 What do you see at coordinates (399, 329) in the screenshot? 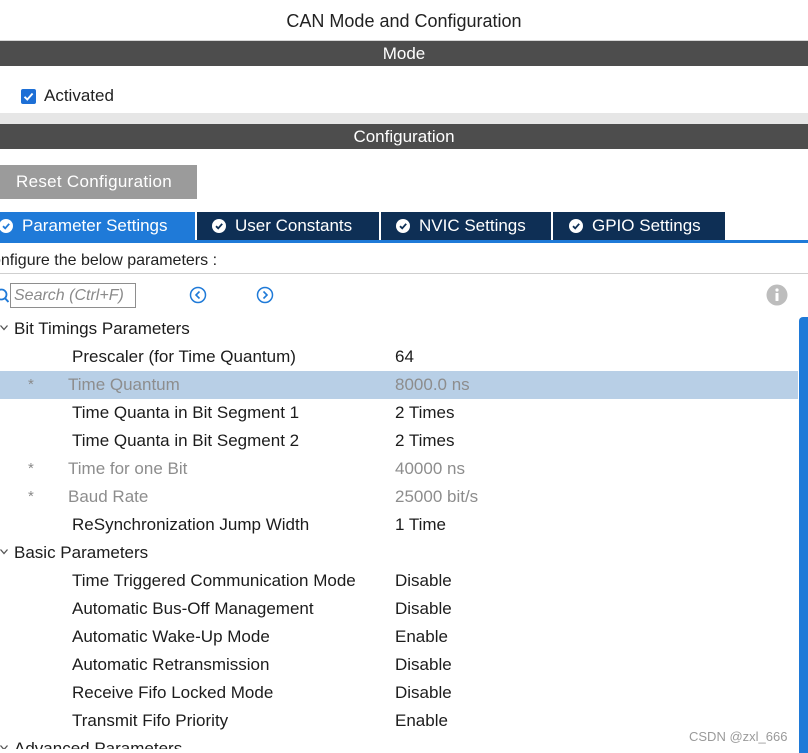
I see `group-bit-timings: Bit Timings Parameters` at bounding box center [399, 329].